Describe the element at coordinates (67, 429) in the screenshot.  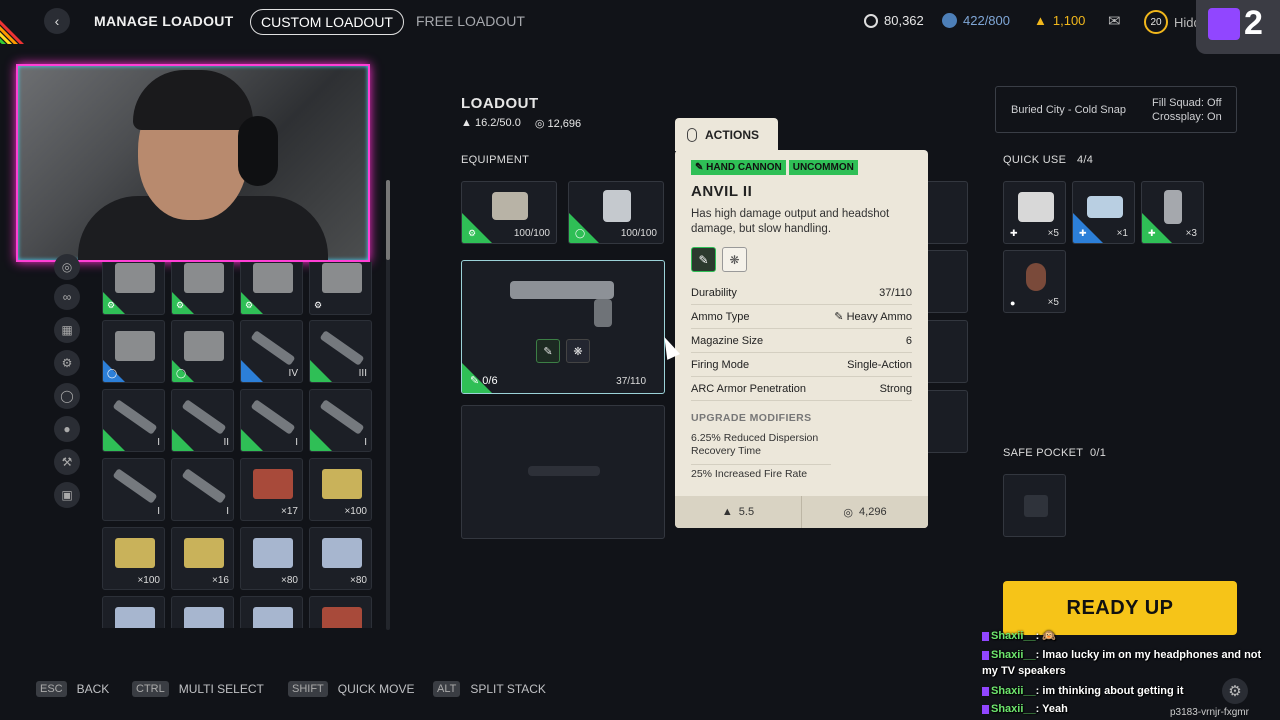
I see `category-gadgets-icon: ●` at that location.